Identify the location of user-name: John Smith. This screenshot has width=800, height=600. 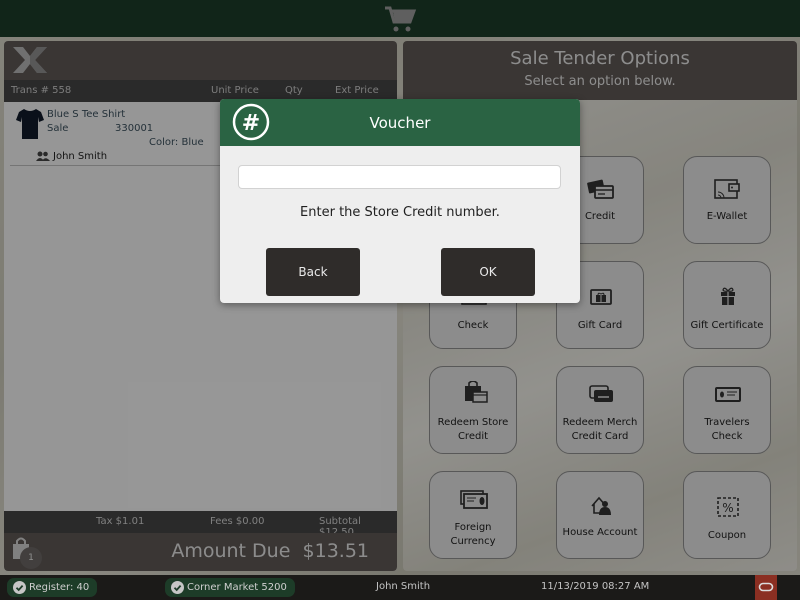
(403, 586).